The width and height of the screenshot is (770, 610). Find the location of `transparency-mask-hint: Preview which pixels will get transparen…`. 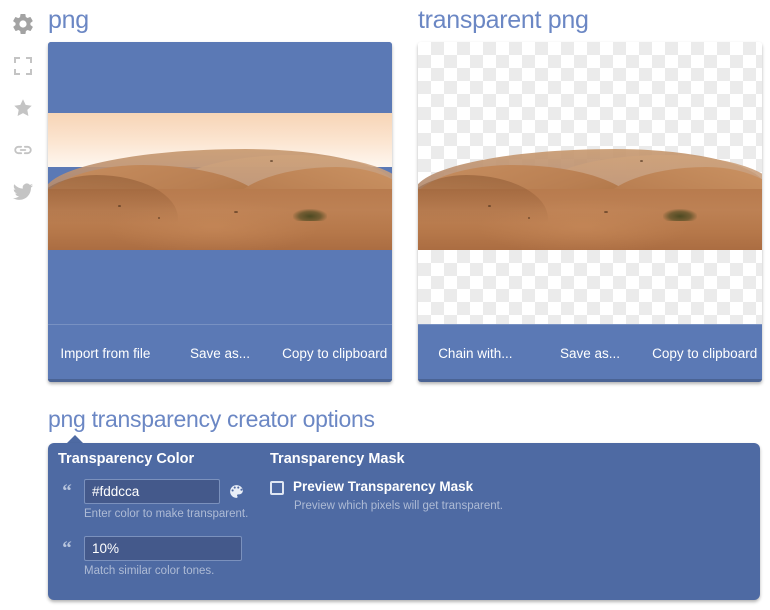

transparency-mask-hint: Preview which pixels will get transparen… is located at coordinates (399, 506).